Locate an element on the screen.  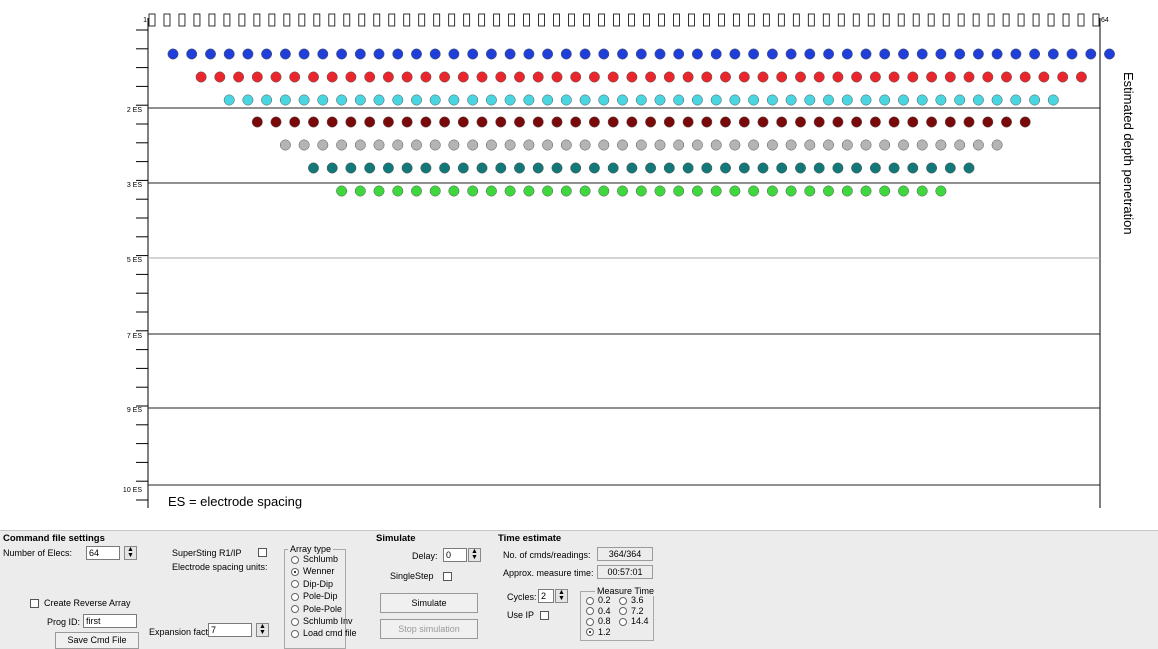
delay-input: 0 is located at coordinates (455, 555).